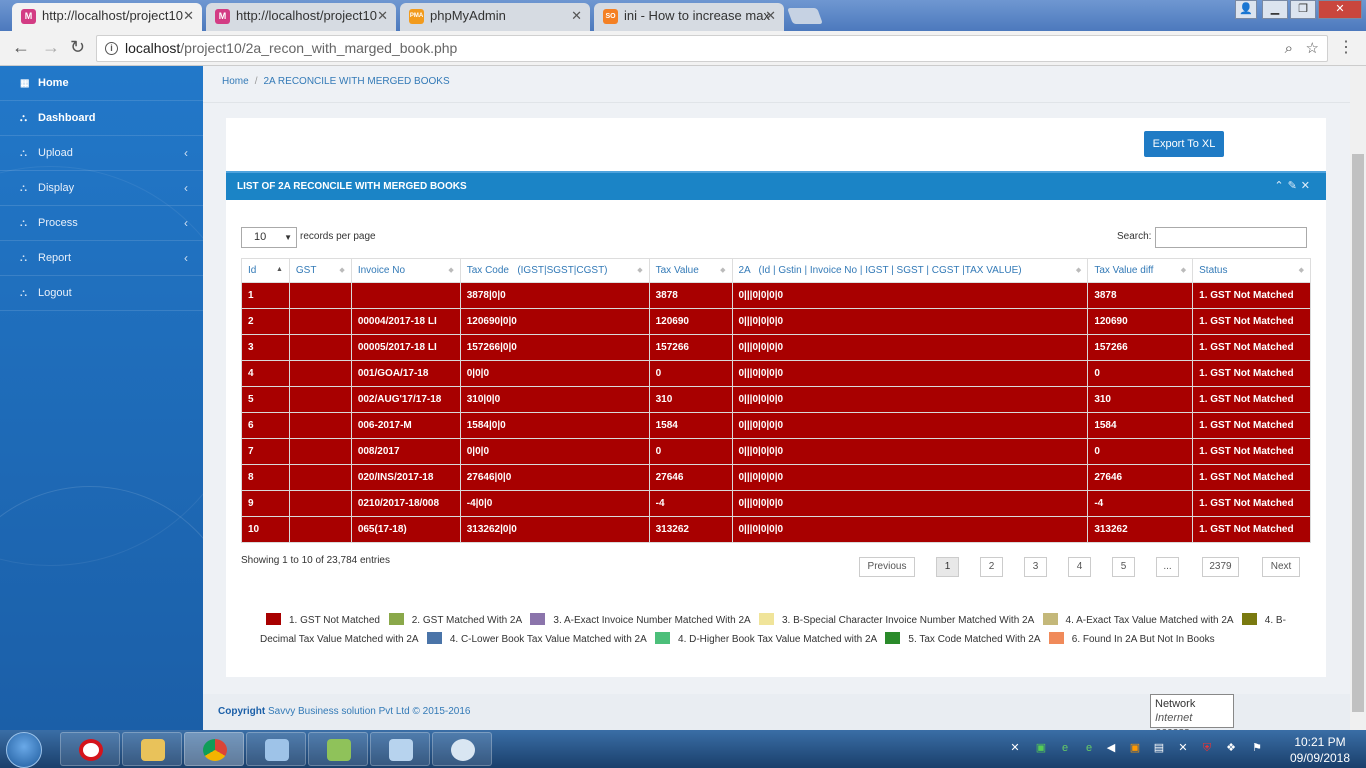 The width and height of the screenshot is (1366, 768). Describe the element at coordinates (1231, 748) in the screenshot. I see `dropbox-icon: ❖` at that location.